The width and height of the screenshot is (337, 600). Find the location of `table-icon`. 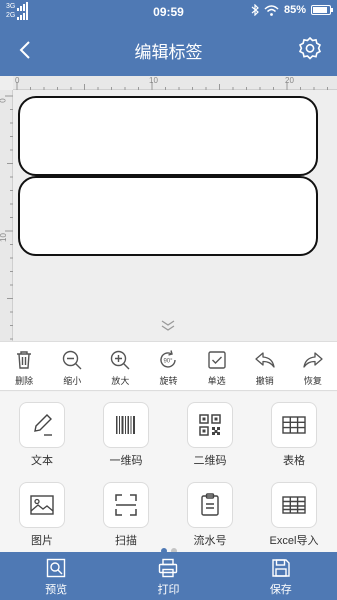

table-icon is located at coordinates (294, 425).